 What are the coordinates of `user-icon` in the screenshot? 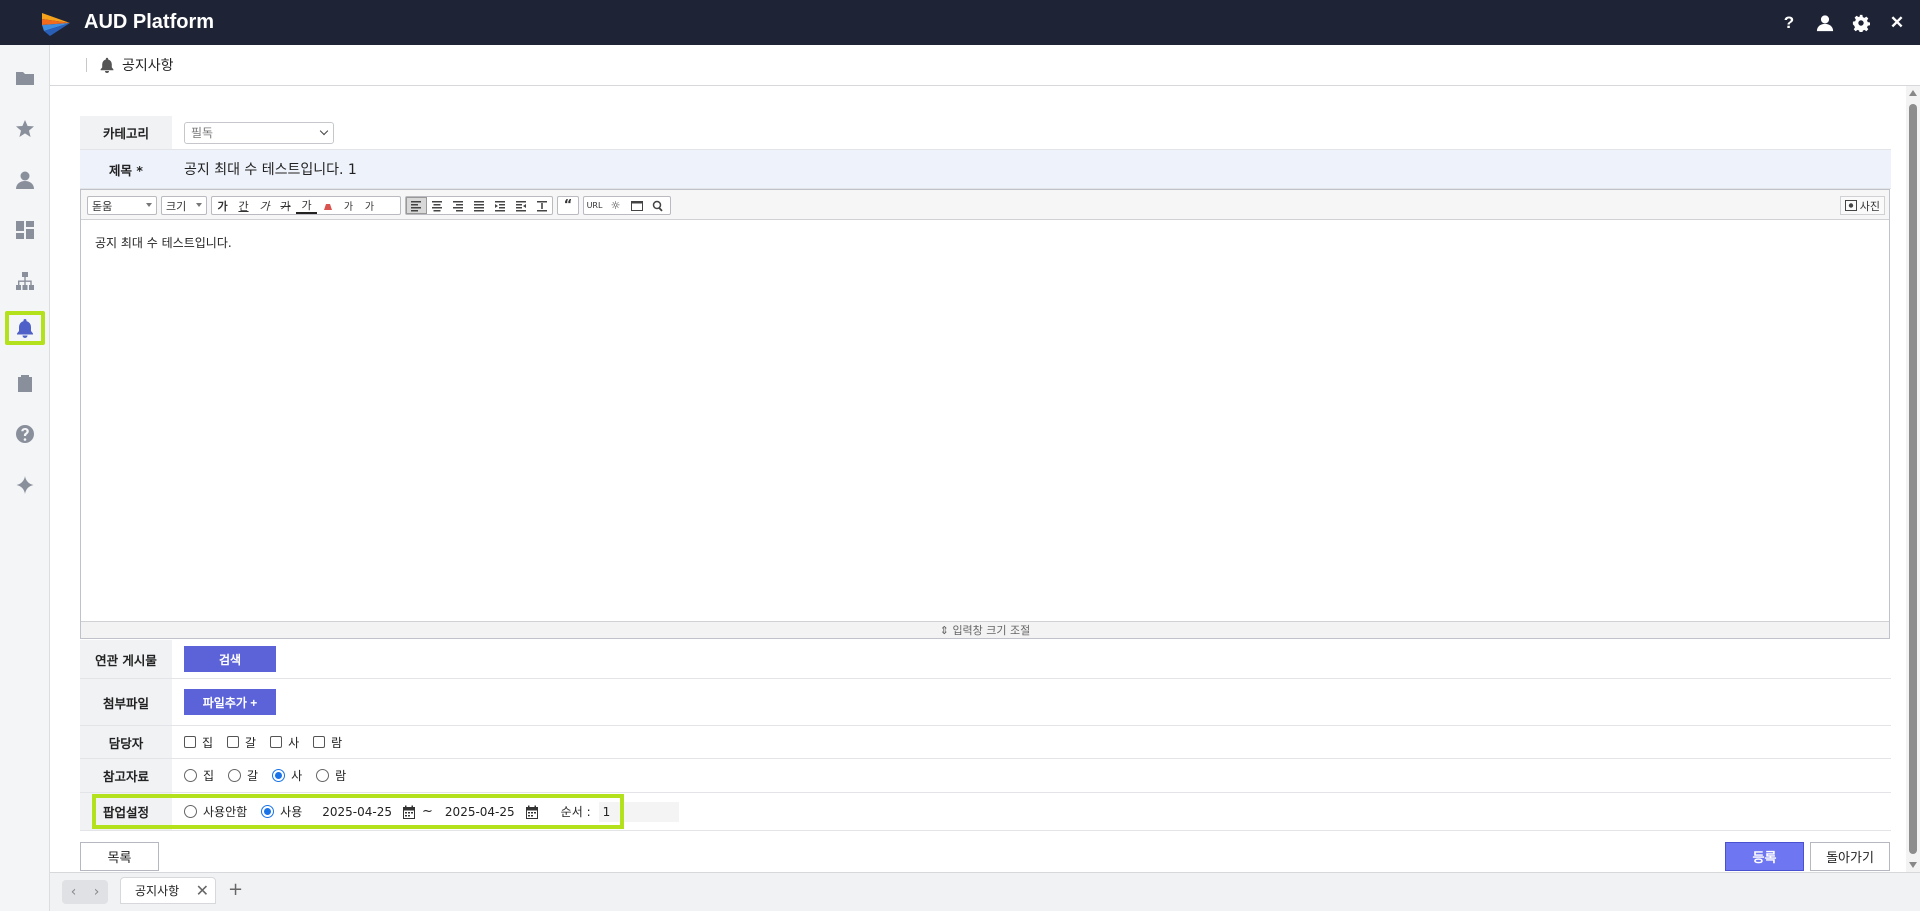 It's located at (1825, 23).